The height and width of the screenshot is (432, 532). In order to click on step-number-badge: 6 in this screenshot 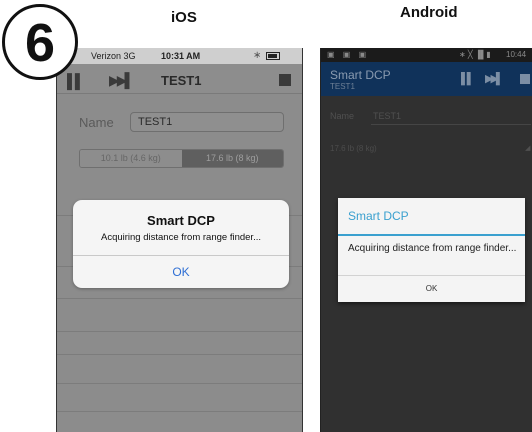, I will do `click(40, 42)`.